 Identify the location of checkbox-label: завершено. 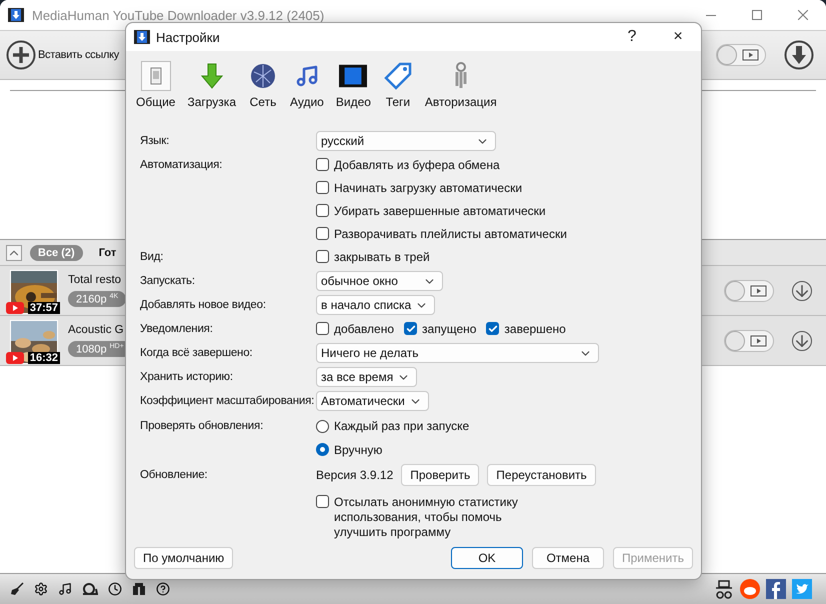
(535, 329).